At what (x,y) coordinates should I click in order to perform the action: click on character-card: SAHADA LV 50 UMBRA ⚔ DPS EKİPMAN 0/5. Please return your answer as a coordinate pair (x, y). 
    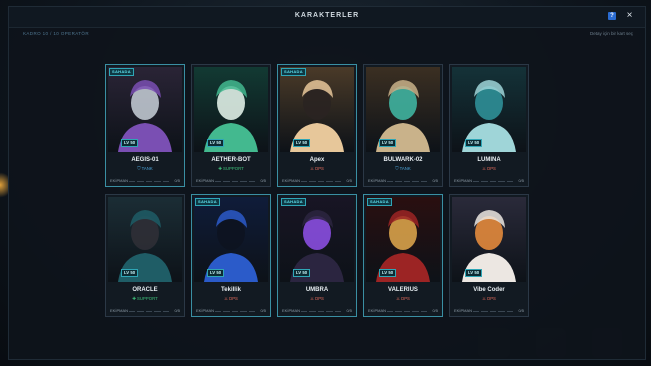
    Looking at the image, I should click on (317, 255).